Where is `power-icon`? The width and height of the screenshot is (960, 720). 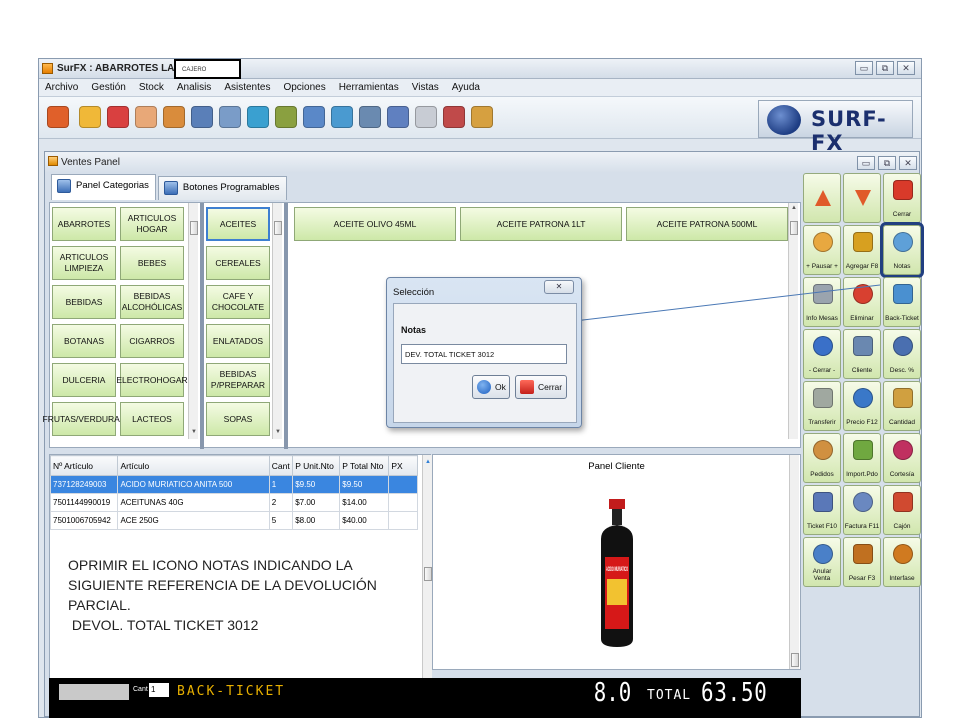
power-icon is located at coordinates (58, 117).